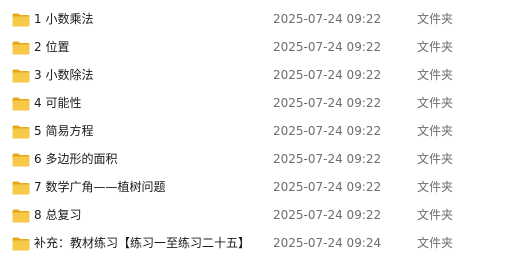 This screenshot has width=520, height=272. What do you see at coordinates (260, 18) in the screenshot?
I see `folder-row: 1 小数乘法 2025-07-24 09:22 文件夹` at bounding box center [260, 18].